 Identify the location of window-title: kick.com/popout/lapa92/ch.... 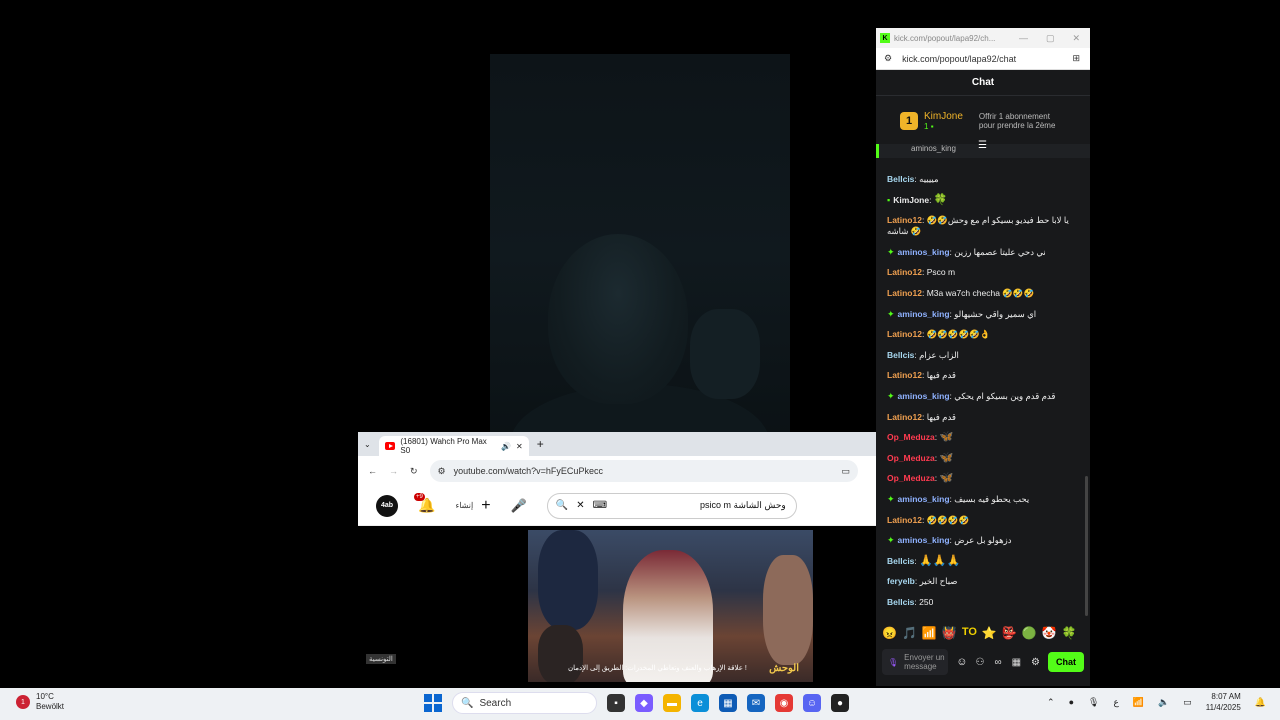
(945, 38).